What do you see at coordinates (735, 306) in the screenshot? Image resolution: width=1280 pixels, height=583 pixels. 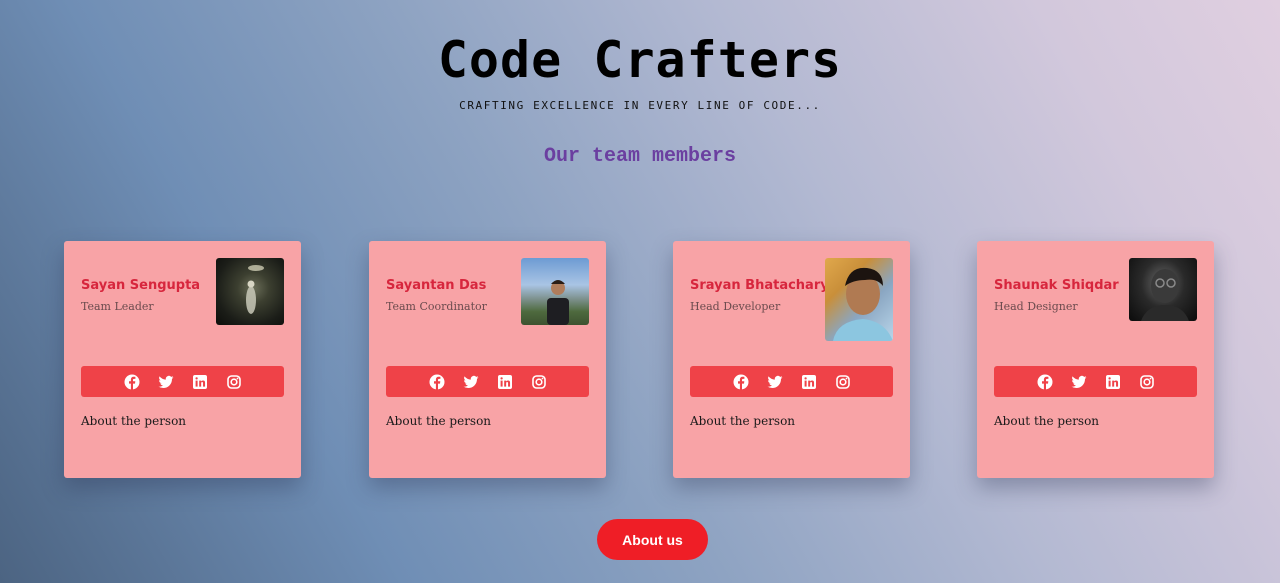 I see `member-role: Head Developer` at bounding box center [735, 306].